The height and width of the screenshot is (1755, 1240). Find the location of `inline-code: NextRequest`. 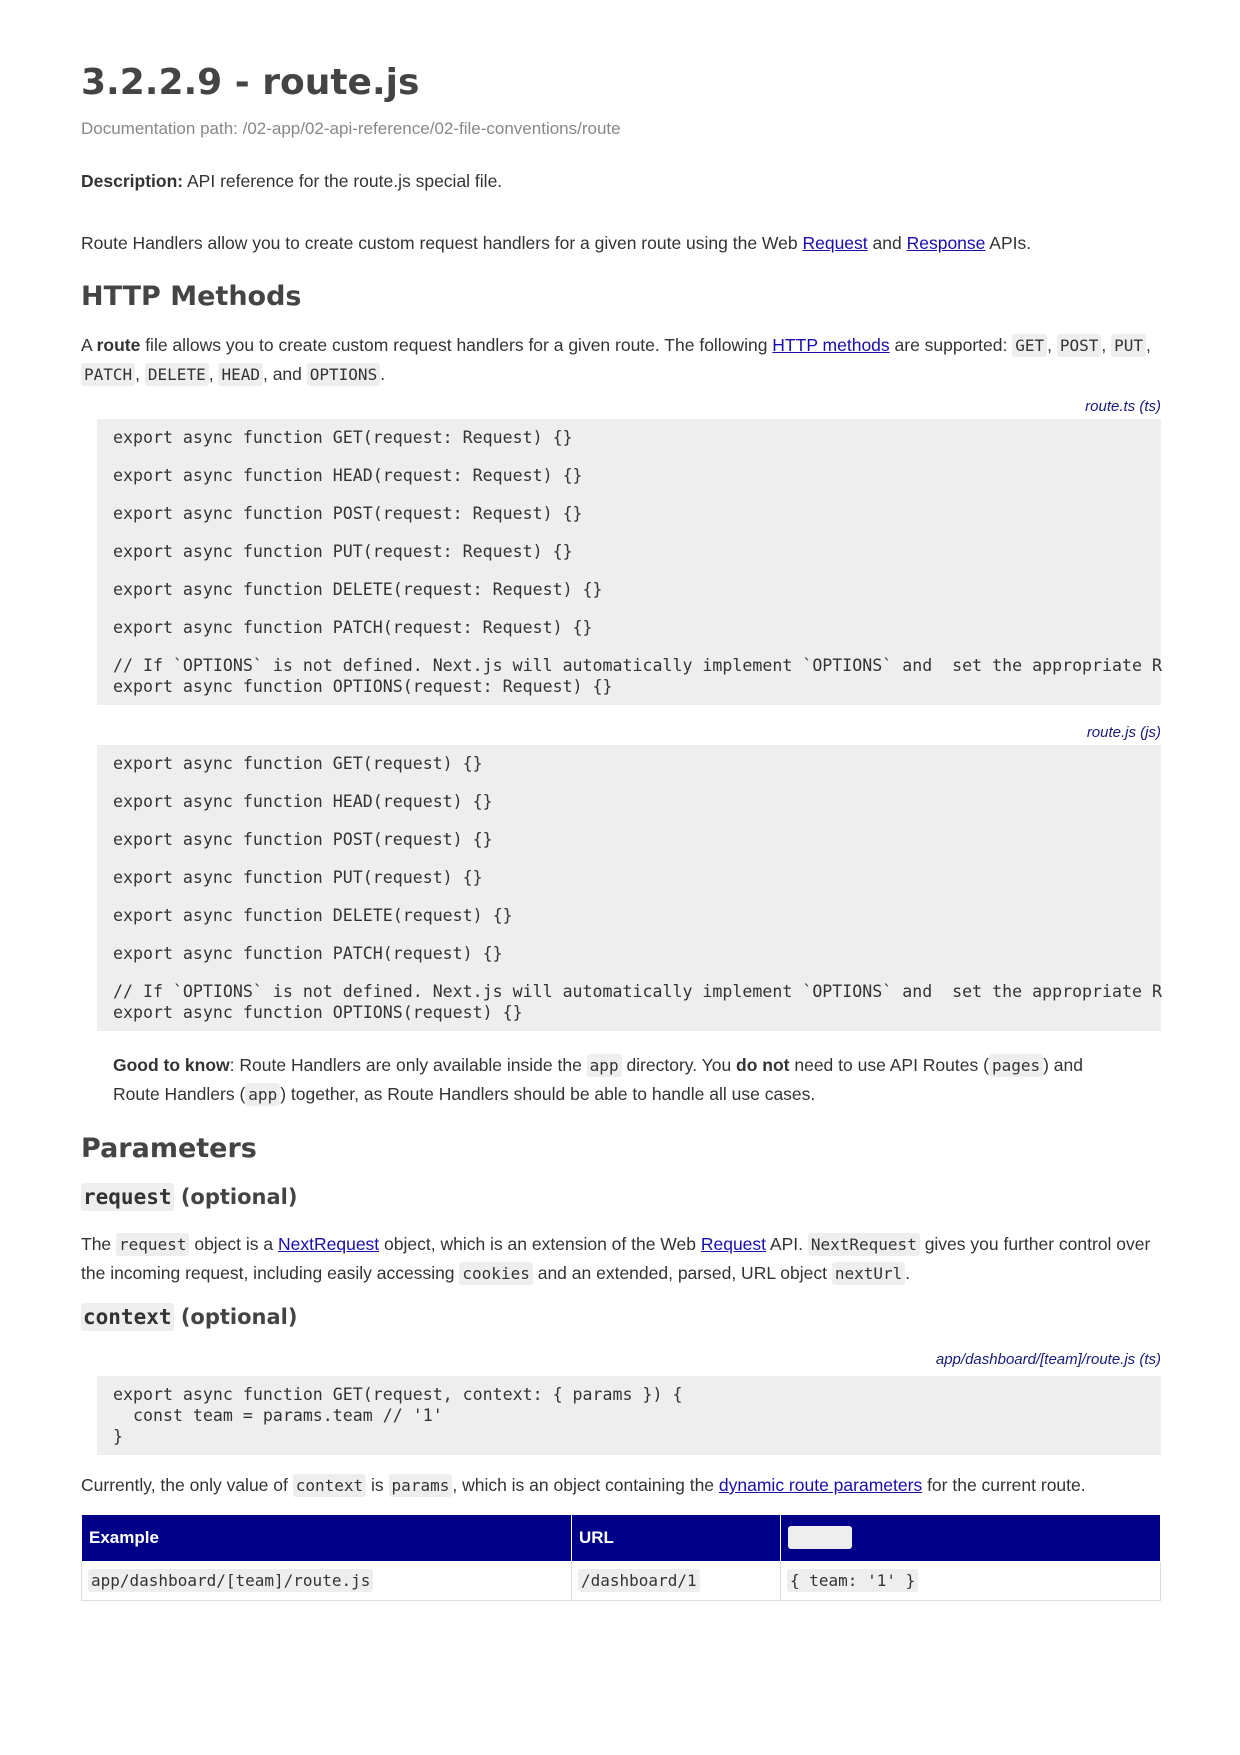

inline-code: NextRequest is located at coordinates (863, 1244).